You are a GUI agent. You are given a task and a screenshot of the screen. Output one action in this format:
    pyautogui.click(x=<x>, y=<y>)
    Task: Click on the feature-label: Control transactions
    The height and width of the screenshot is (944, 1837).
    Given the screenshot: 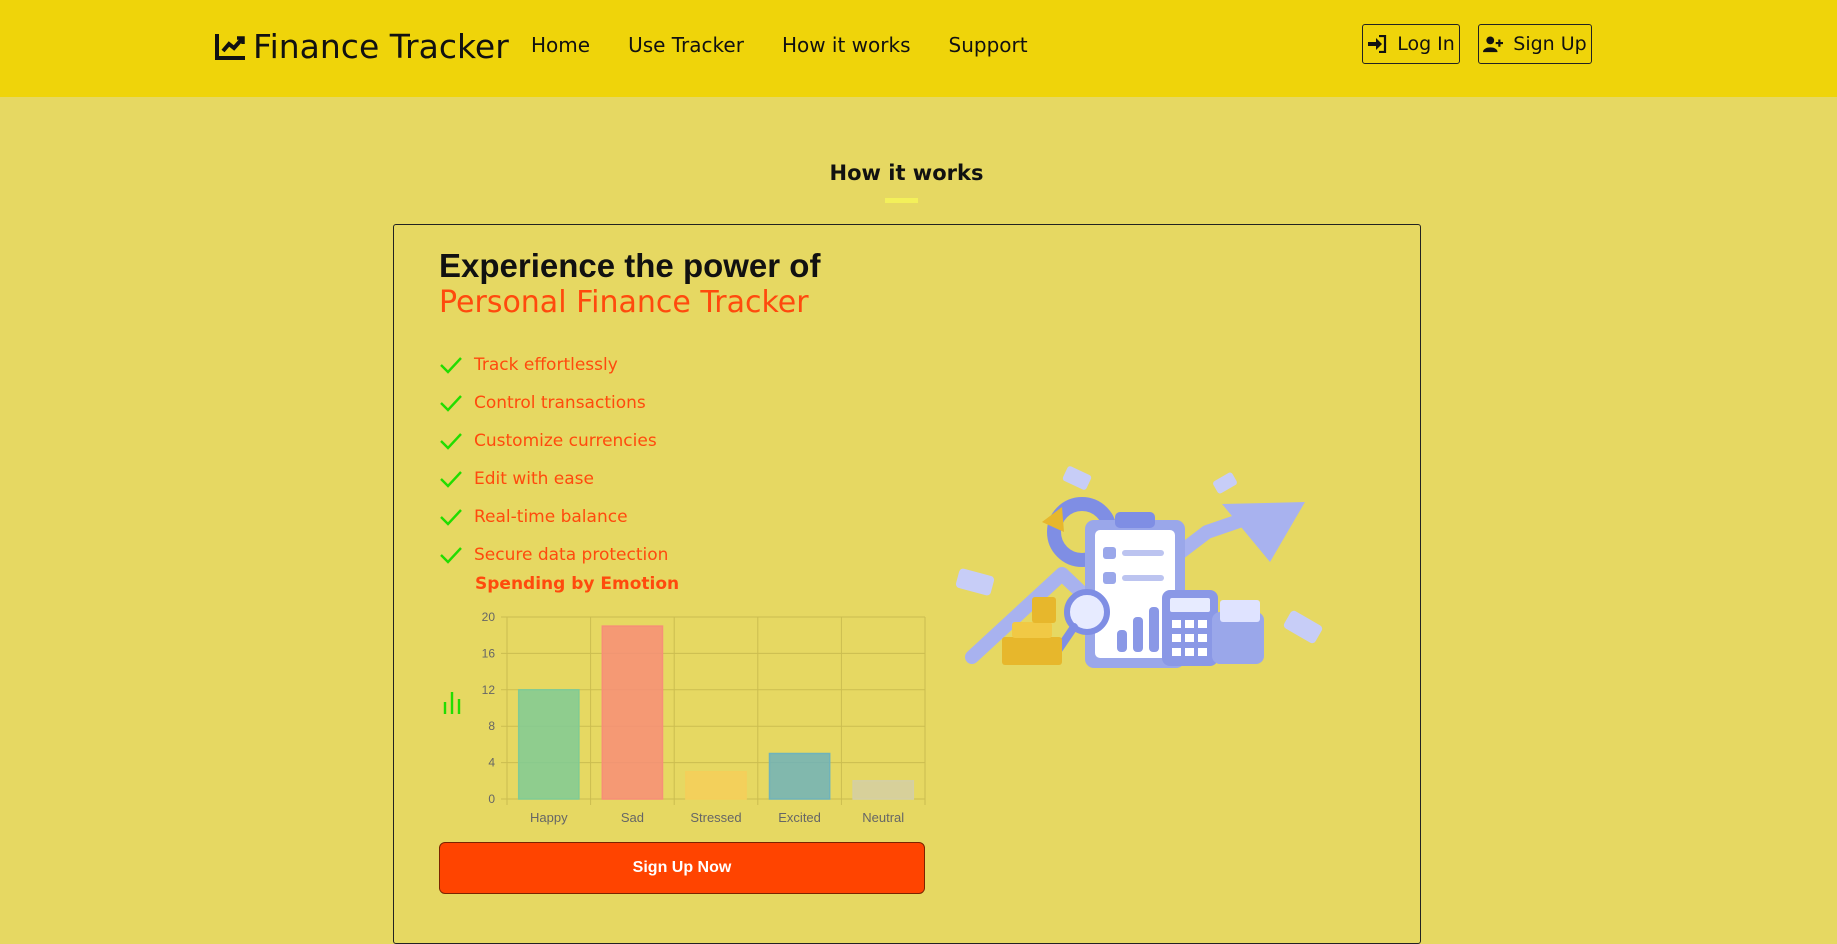 What is the action you would take?
    pyautogui.click(x=560, y=403)
    